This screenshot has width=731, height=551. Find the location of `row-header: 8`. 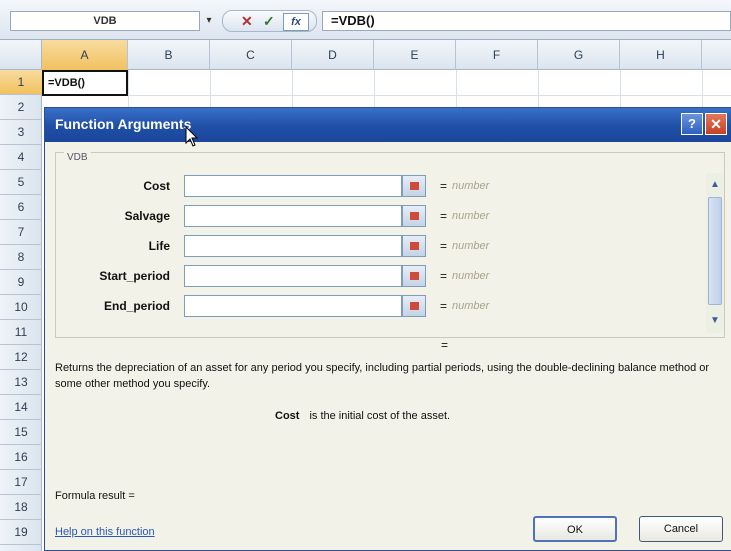

row-header: 8 is located at coordinates (21, 257).